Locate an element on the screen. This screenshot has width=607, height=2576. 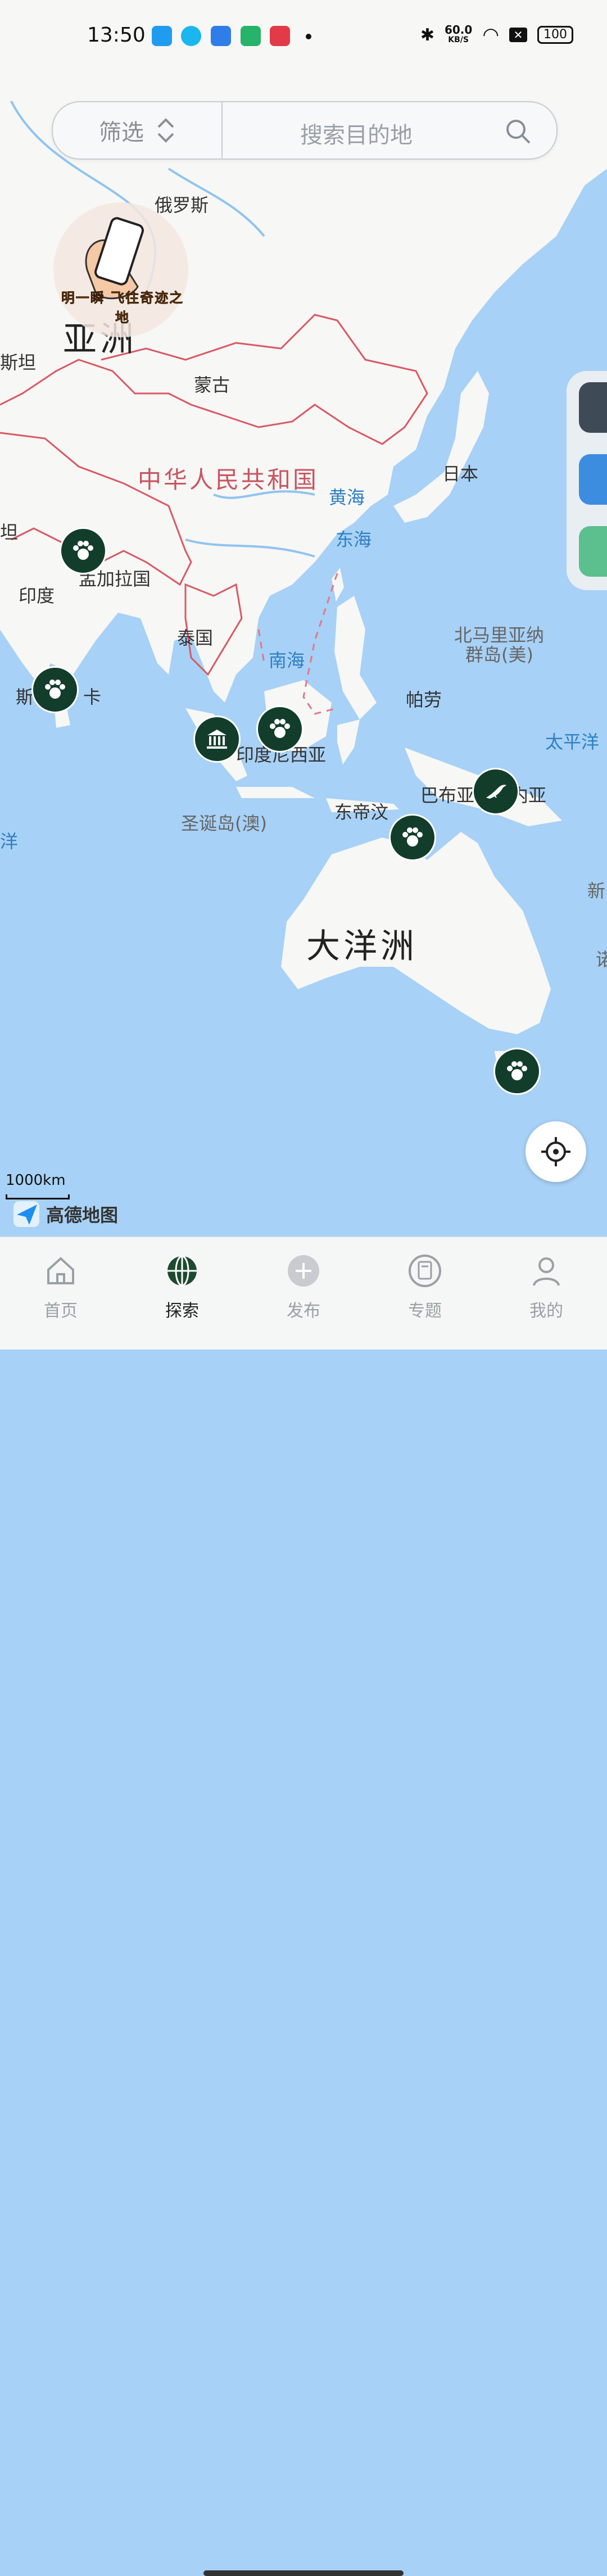
phone-hand-icon is located at coordinates (120, 269).